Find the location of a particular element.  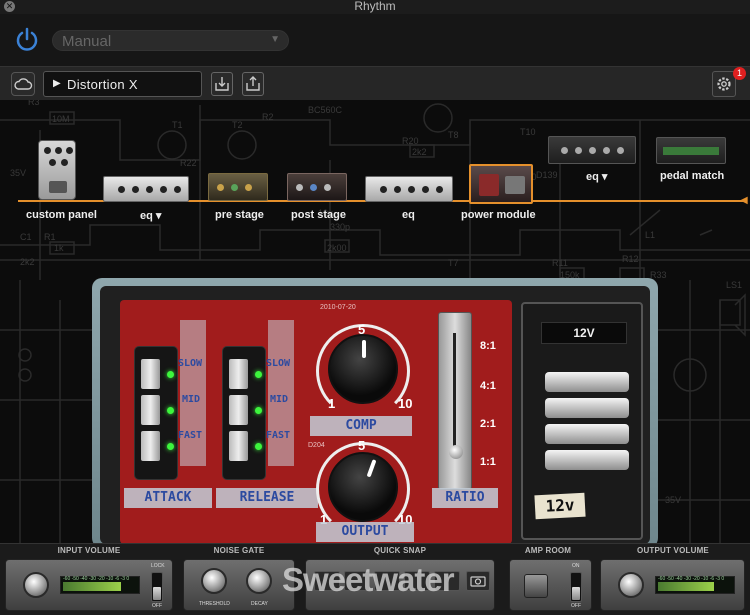

import-button is located at coordinates (222, 84).